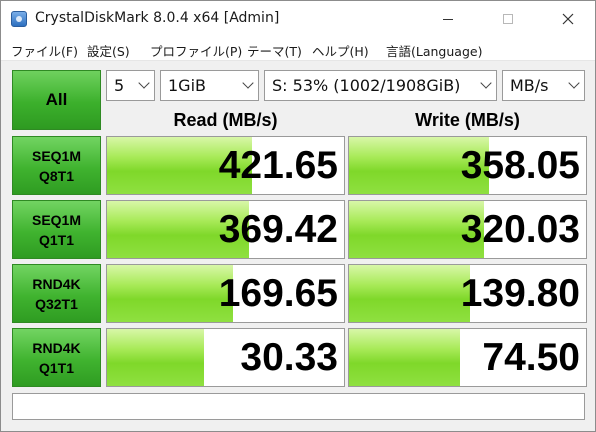 The width and height of the screenshot is (596, 432). Describe the element at coordinates (529, 85) in the screenshot. I see `unit-value: MB/s` at that location.